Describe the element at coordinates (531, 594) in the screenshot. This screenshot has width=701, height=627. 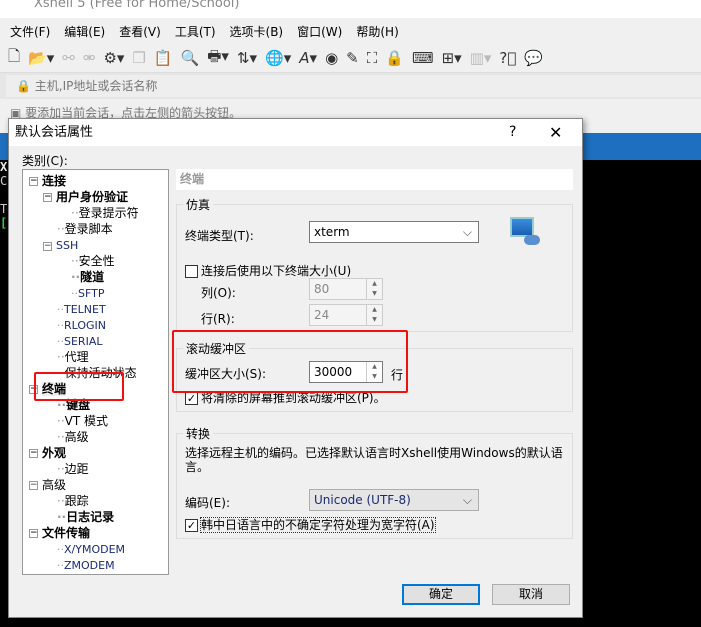
I see `cancel-button: 取消` at that location.